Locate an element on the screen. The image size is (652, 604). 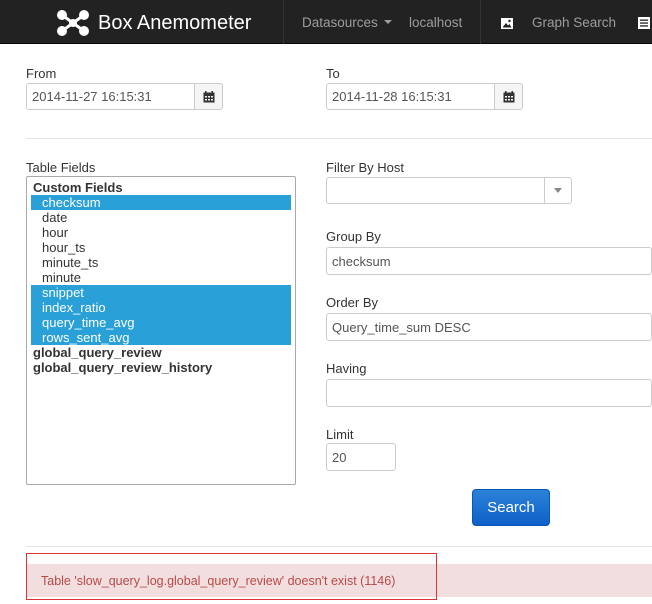
list-icon is located at coordinates (644, 23).